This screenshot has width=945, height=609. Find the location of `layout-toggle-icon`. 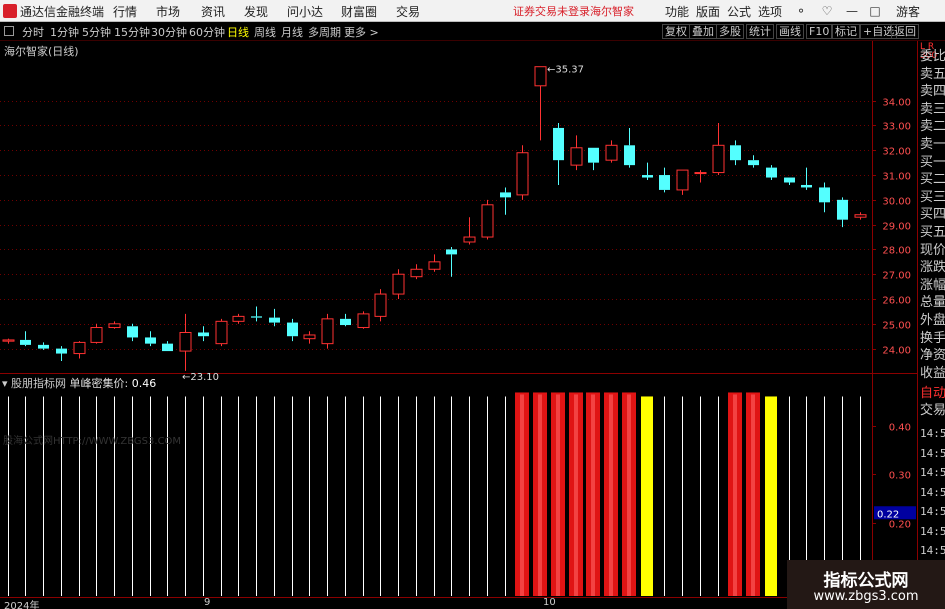

layout-toggle-icon is located at coordinates (9, 31).